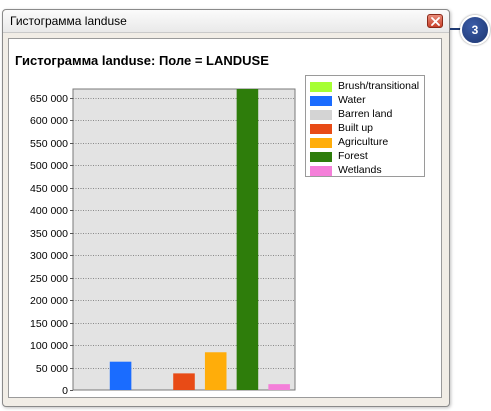 This screenshot has width=491, height=411. I want to click on legend-label: Brush/transitional, so click(379, 86).